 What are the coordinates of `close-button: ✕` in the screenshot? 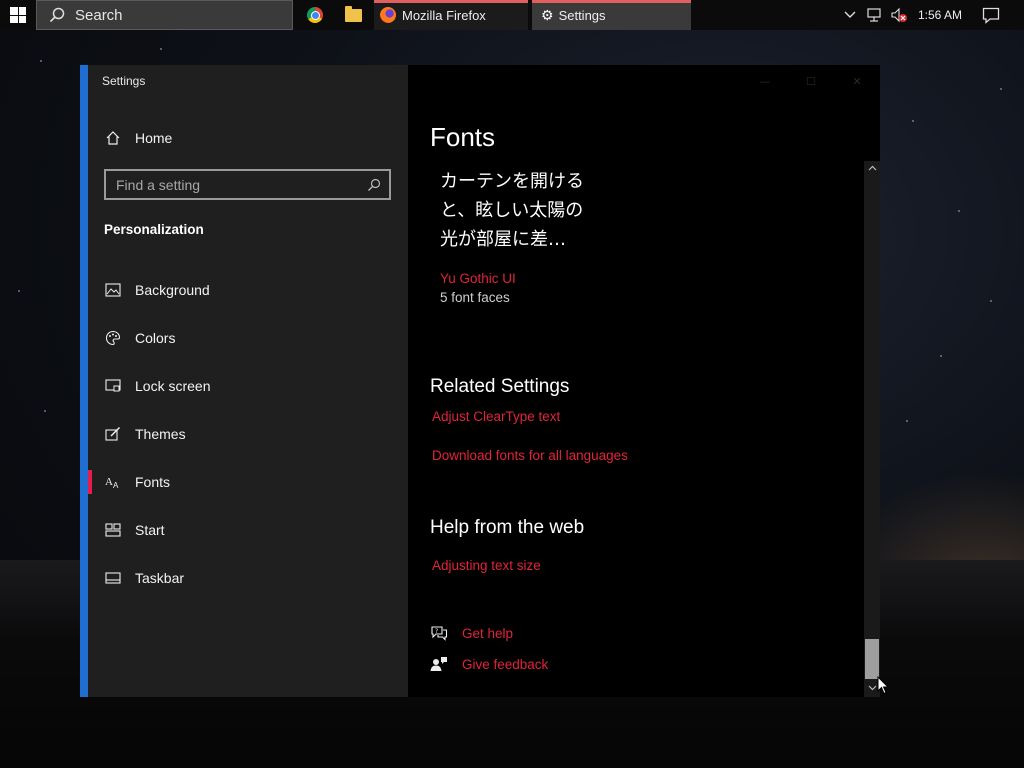 It's located at (857, 81).